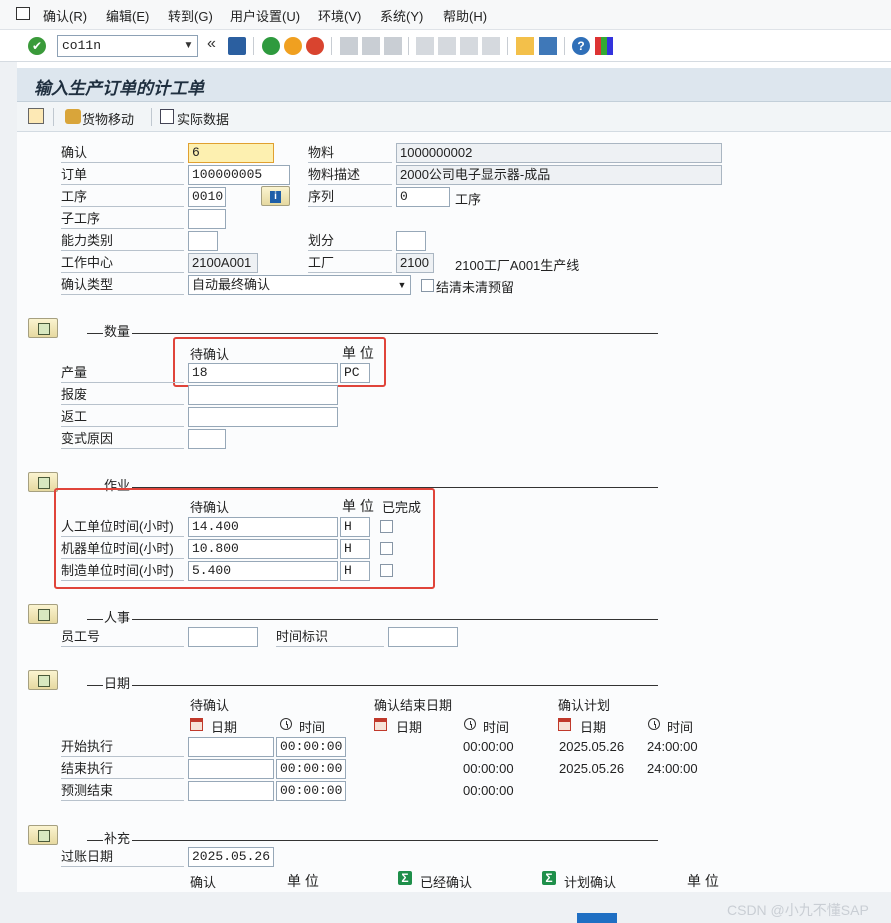 The width and height of the screenshot is (891, 923). I want to click on clock-icon, so click(286, 724).